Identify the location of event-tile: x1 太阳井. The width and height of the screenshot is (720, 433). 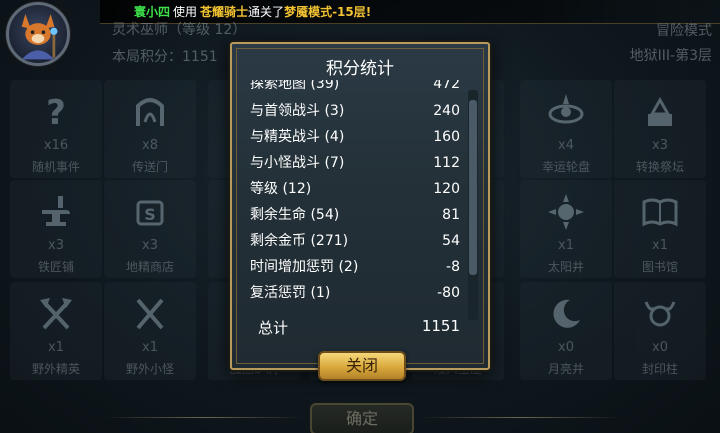
(566, 229).